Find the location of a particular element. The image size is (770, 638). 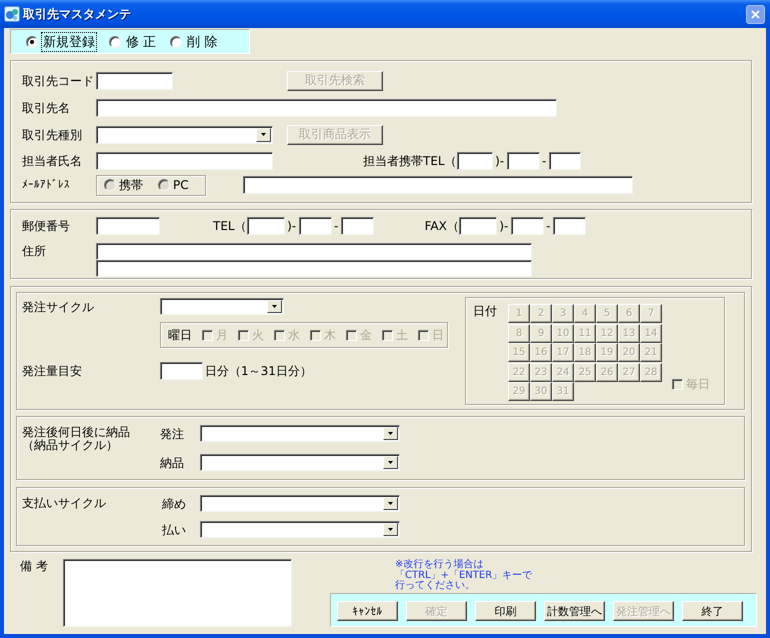

field-label: TEL（ is located at coordinates (230, 226).